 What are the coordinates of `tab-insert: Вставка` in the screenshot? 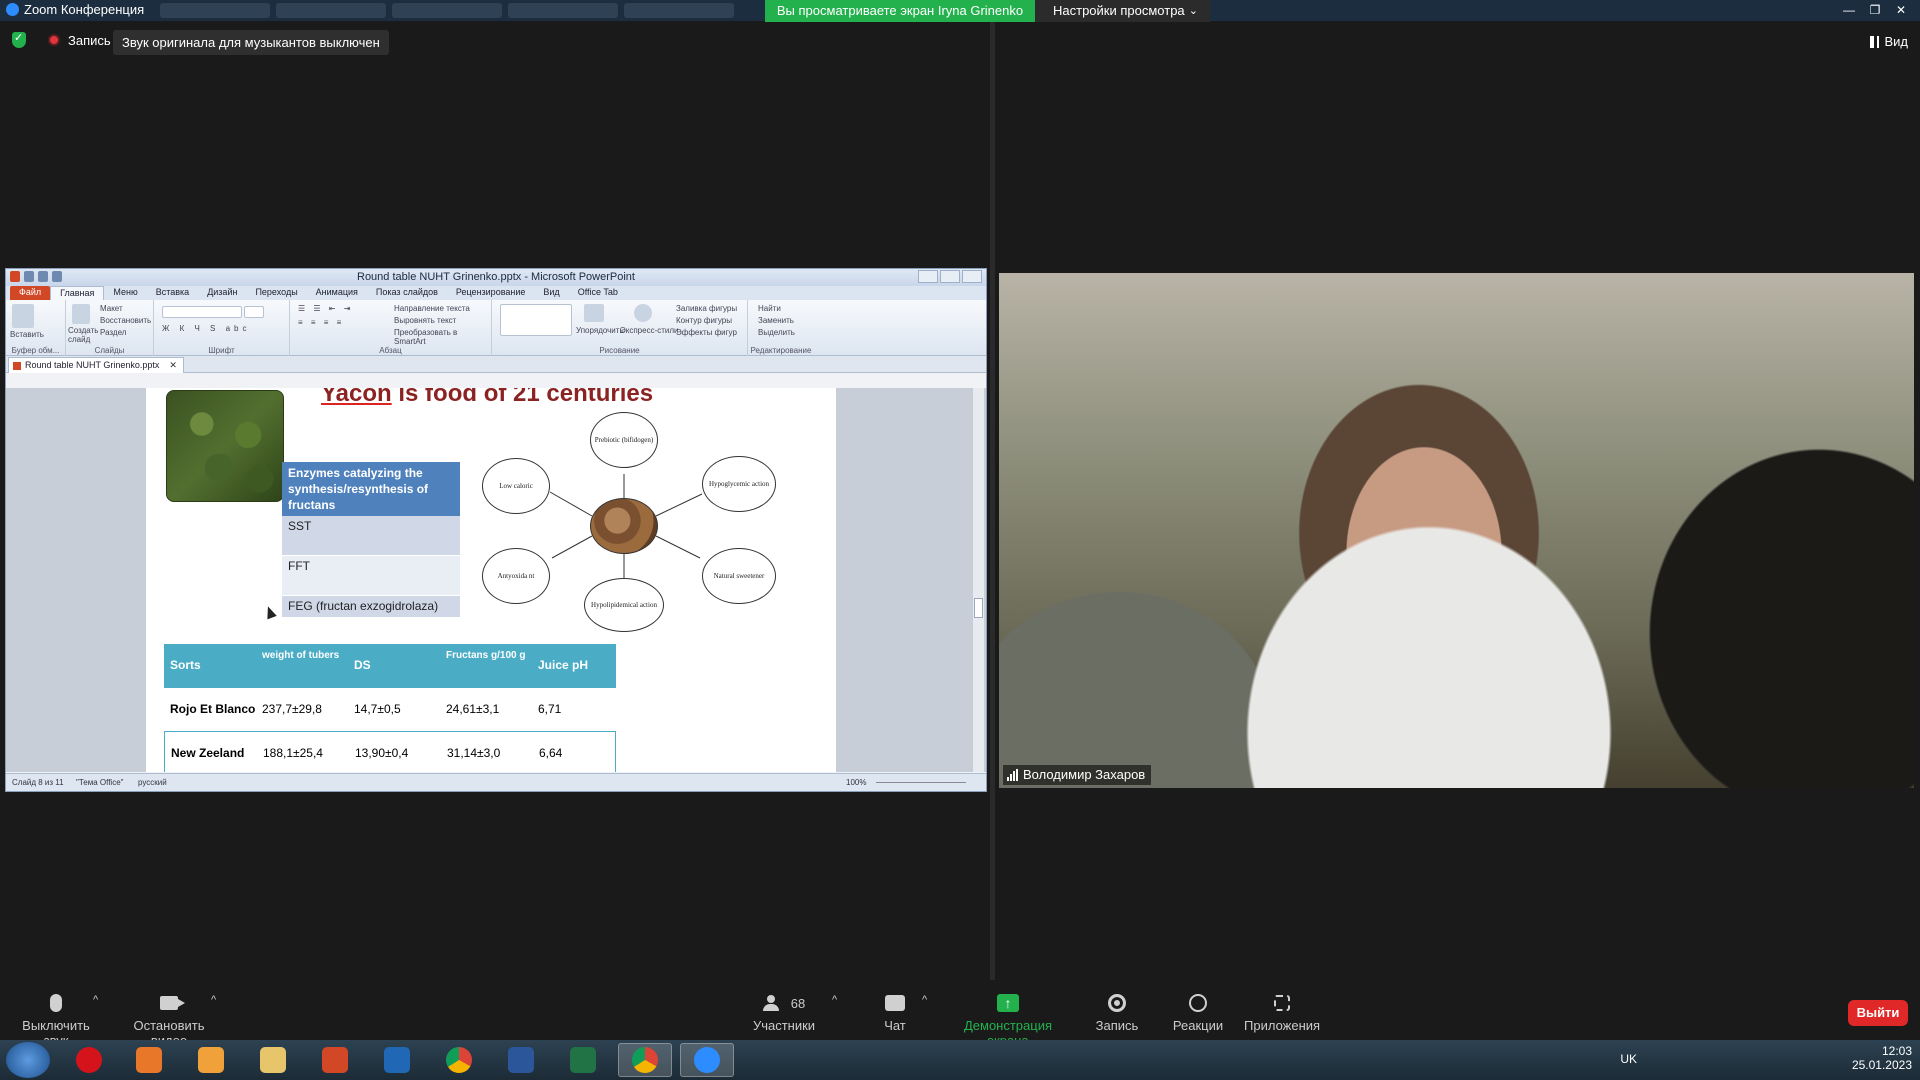 It's located at (172, 293).